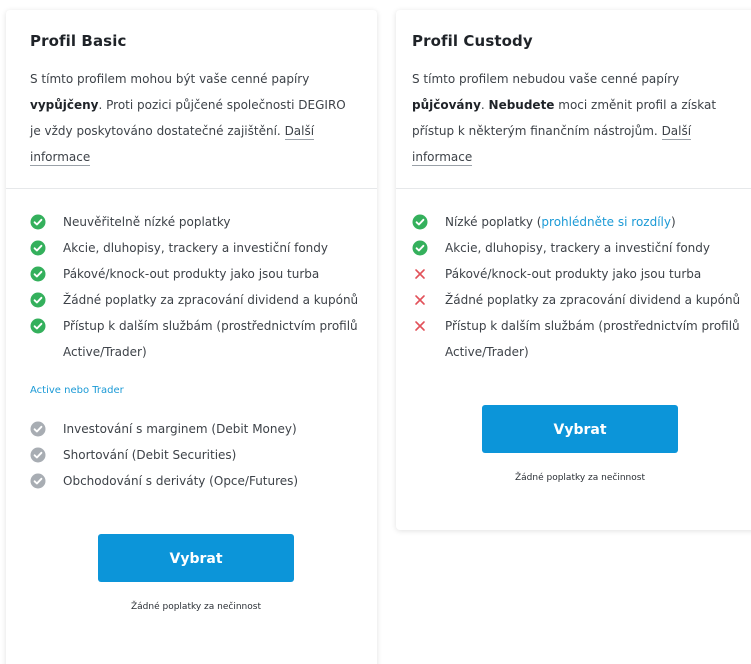 Image resolution: width=751 pixels, height=664 pixels. I want to click on custody-desc-bold-1: půjčovány, so click(446, 105).